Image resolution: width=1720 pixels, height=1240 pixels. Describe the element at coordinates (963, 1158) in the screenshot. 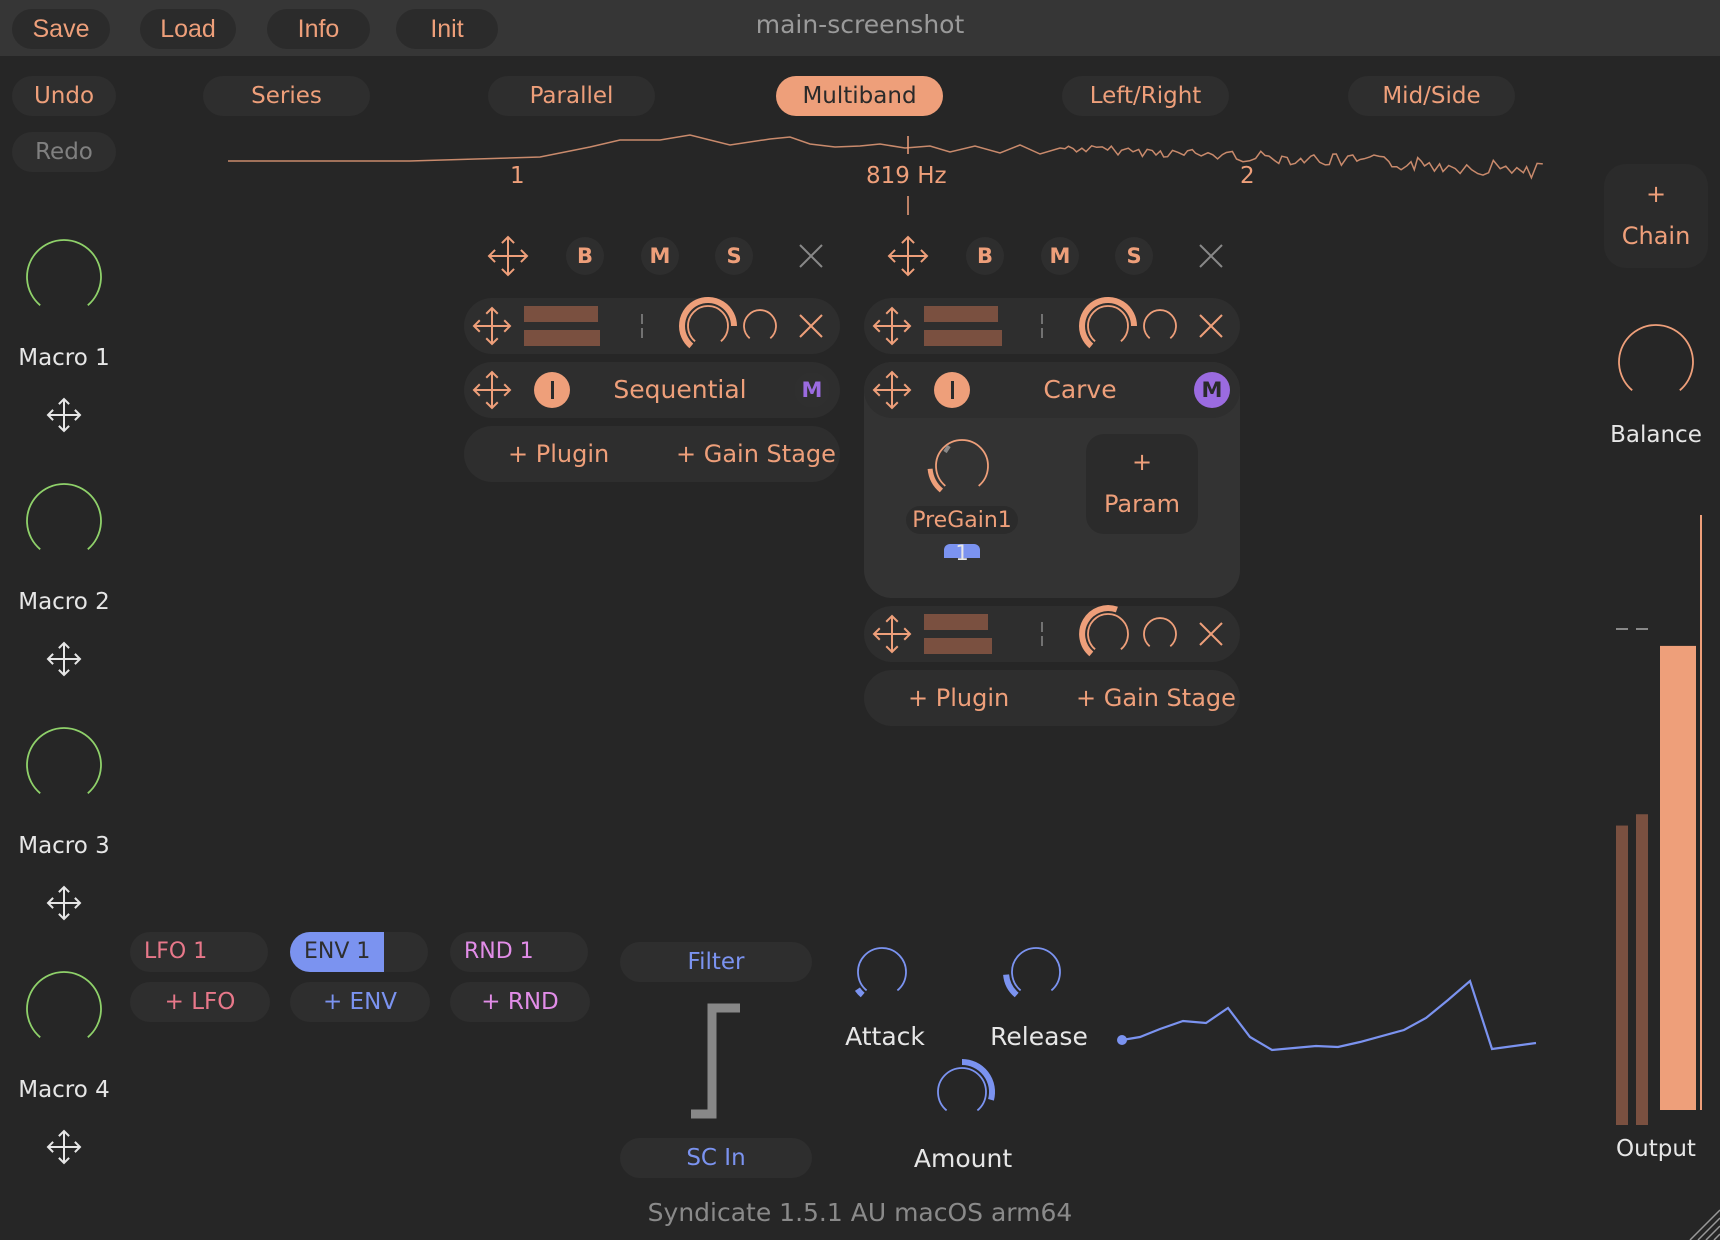

I see `amount-label: Amount` at that location.